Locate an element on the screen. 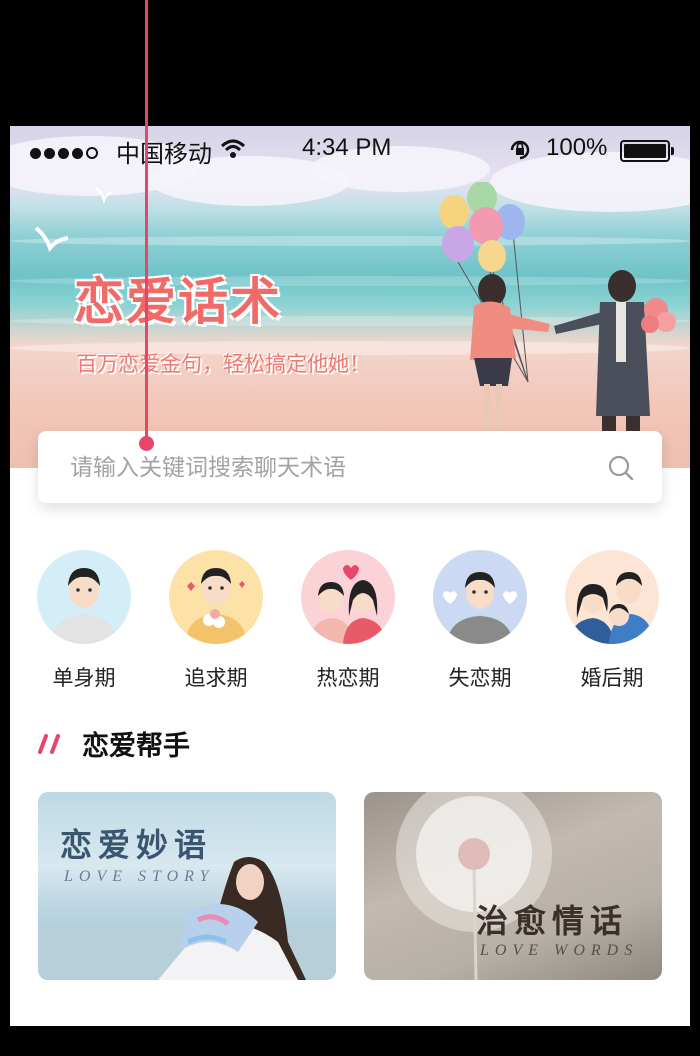 The height and width of the screenshot is (1056, 700). rotation-lock-icon is located at coordinates (520, 150).